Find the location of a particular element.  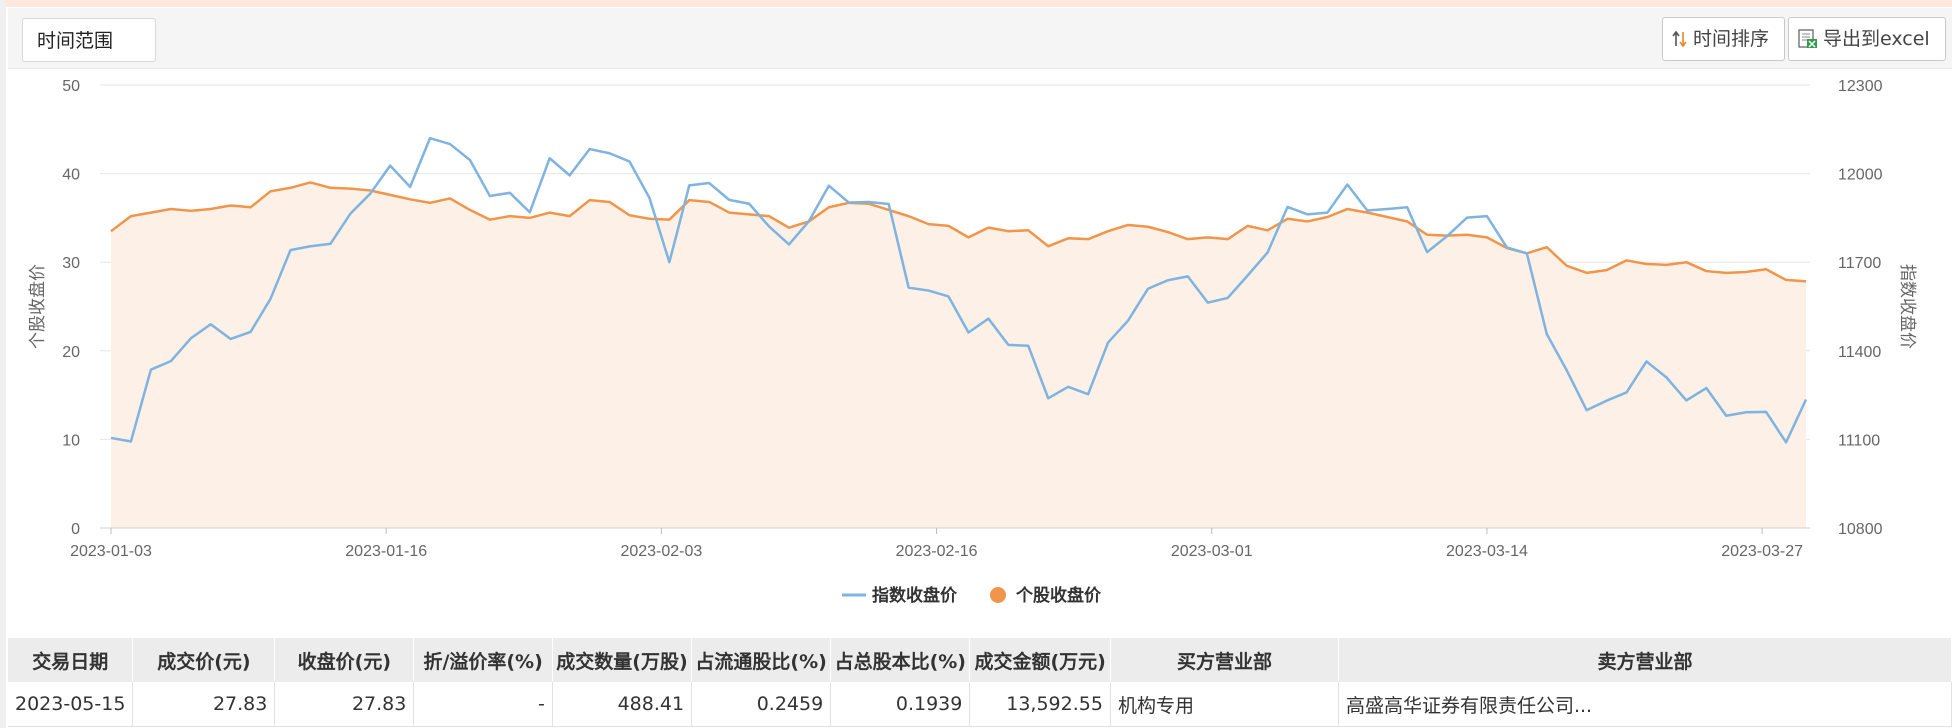

x-tick-label: 2023-03-14 is located at coordinates (1487, 551).